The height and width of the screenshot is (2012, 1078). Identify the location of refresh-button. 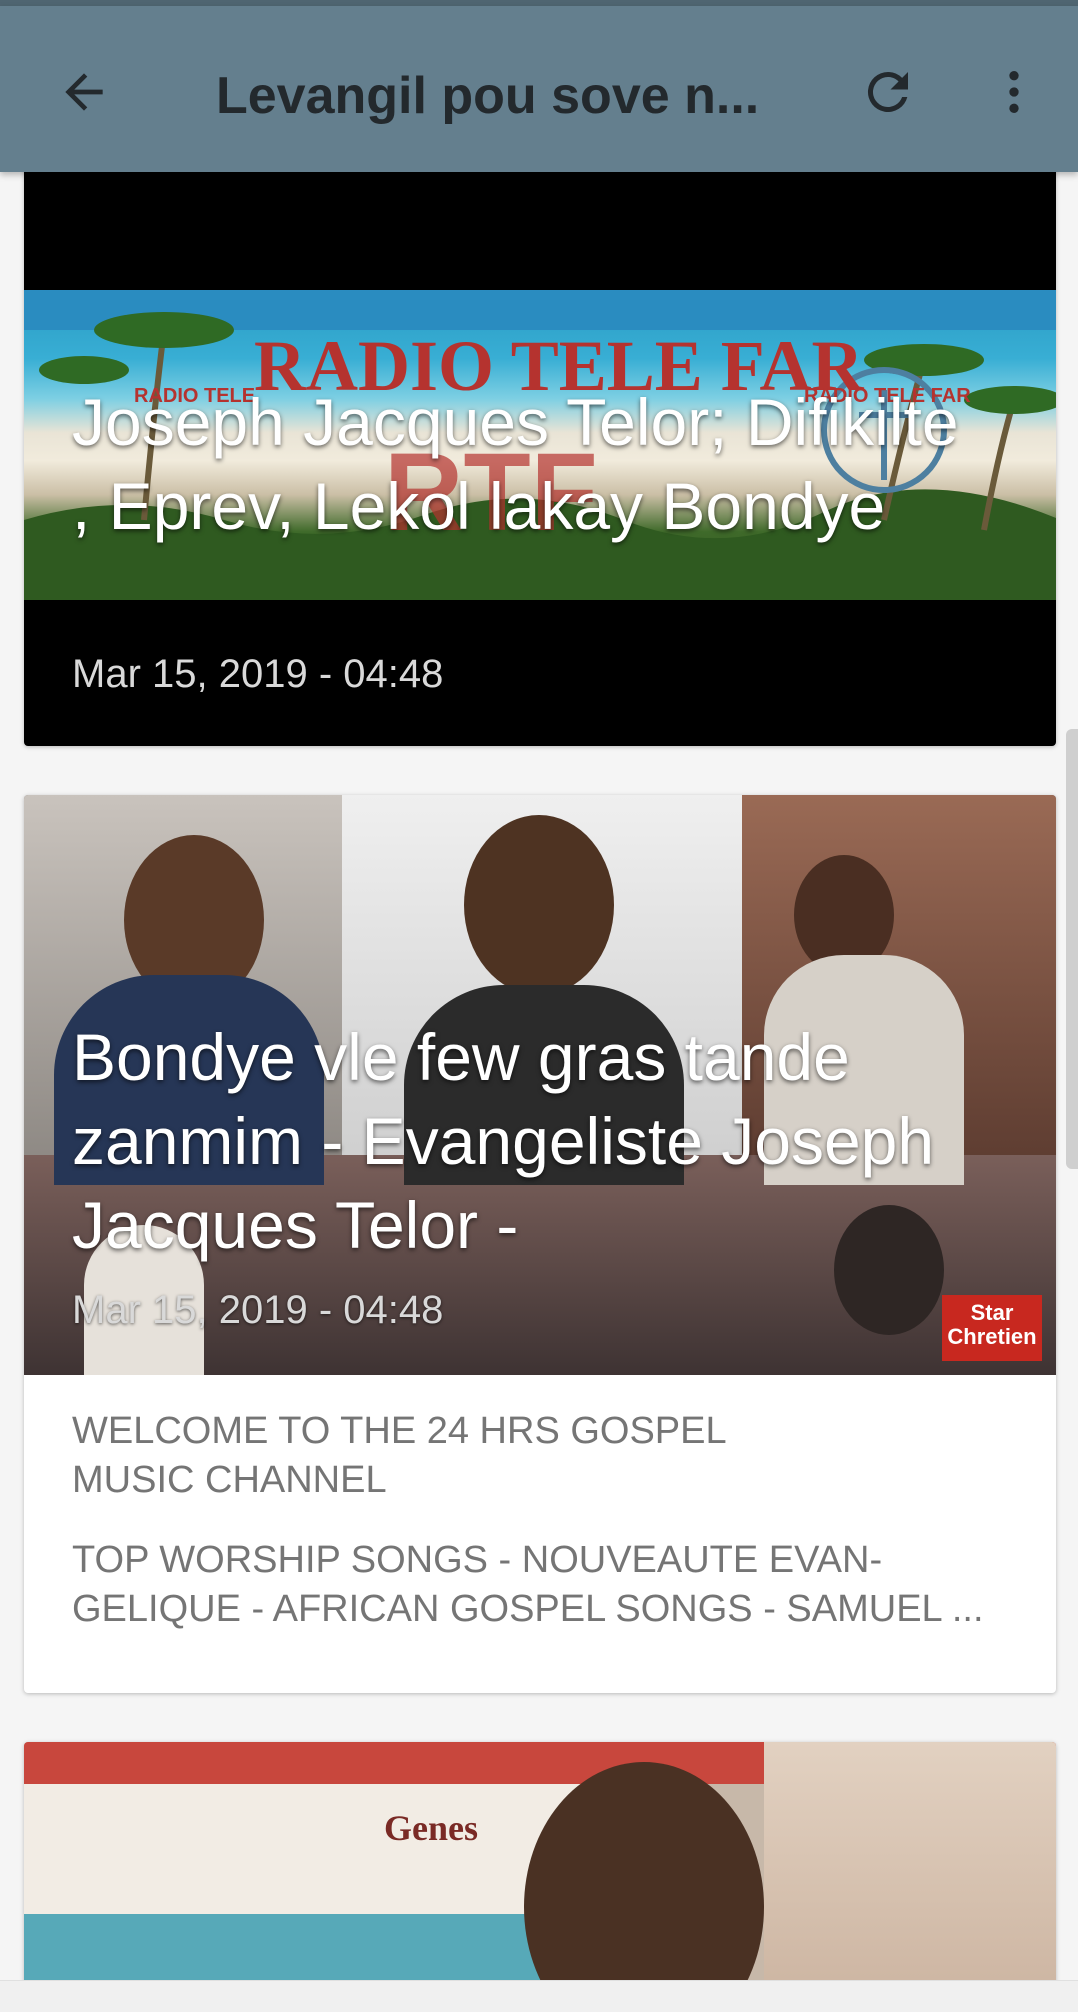
(888, 92).